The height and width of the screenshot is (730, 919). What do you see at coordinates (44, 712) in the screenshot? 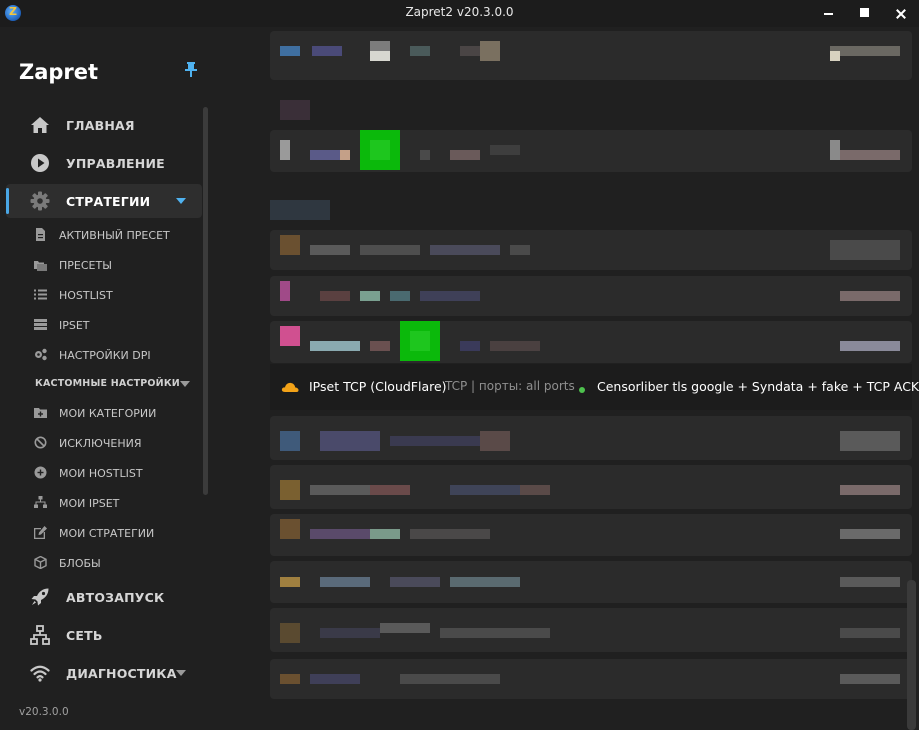
I see `app-version: v20.3.0.0` at bounding box center [44, 712].